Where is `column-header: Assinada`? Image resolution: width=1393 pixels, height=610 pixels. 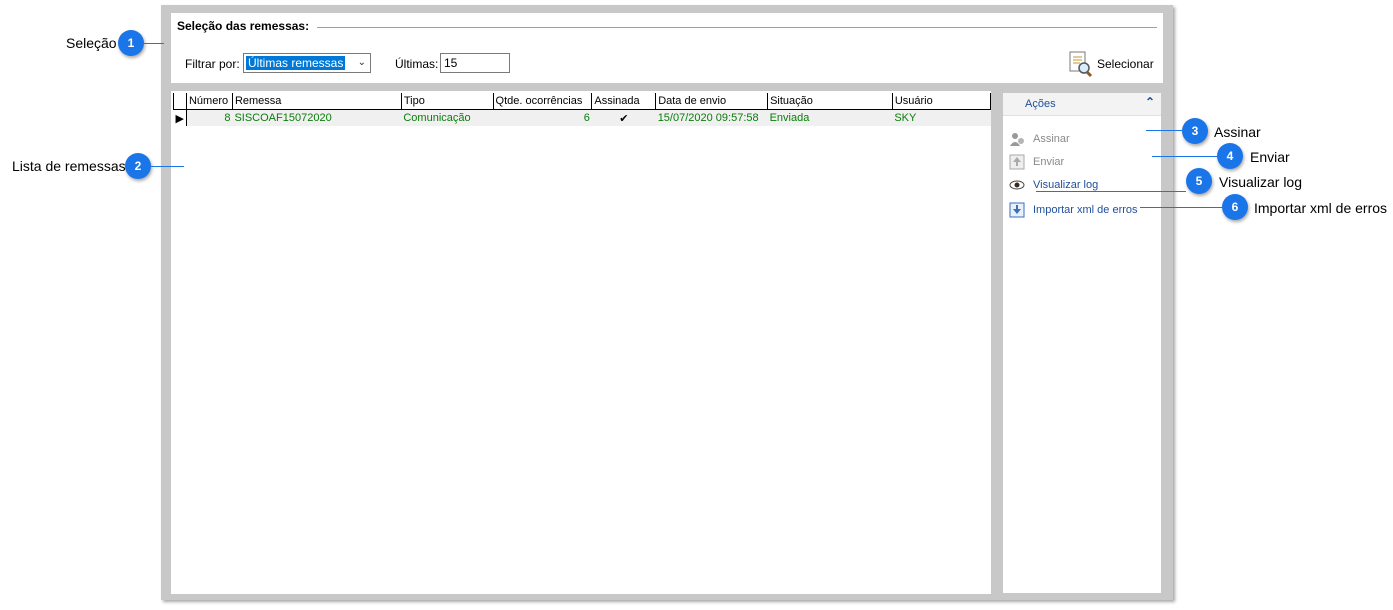
column-header: Assinada is located at coordinates (624, 101).